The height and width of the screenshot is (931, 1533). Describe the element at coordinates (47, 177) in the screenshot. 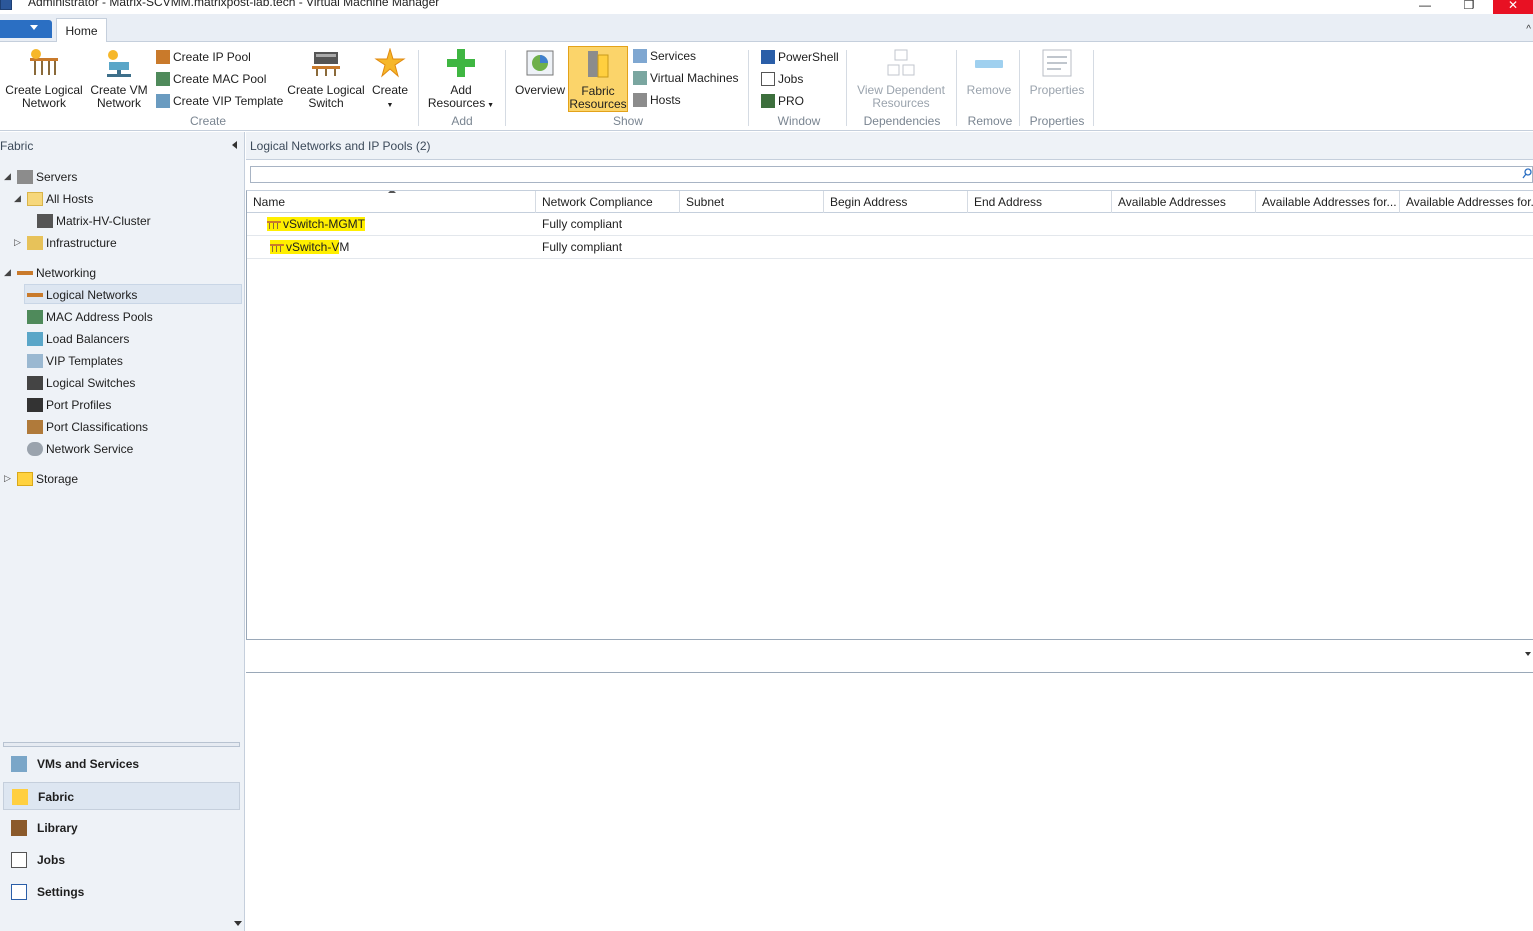

I see `tree-item-servers: Servers` at that location.